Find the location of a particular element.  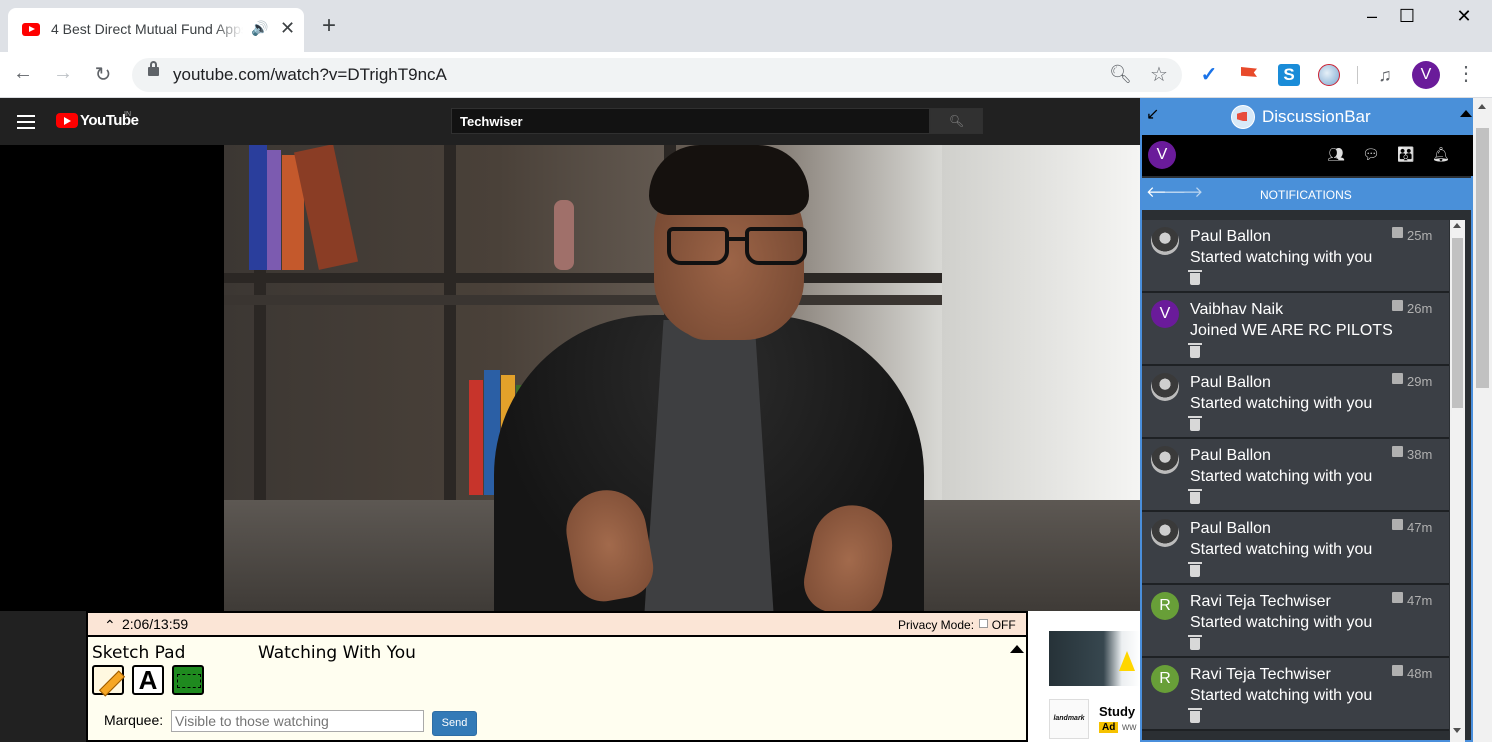

discussionbar-title: DiscussionBar is located at coordinates (1316, 116).